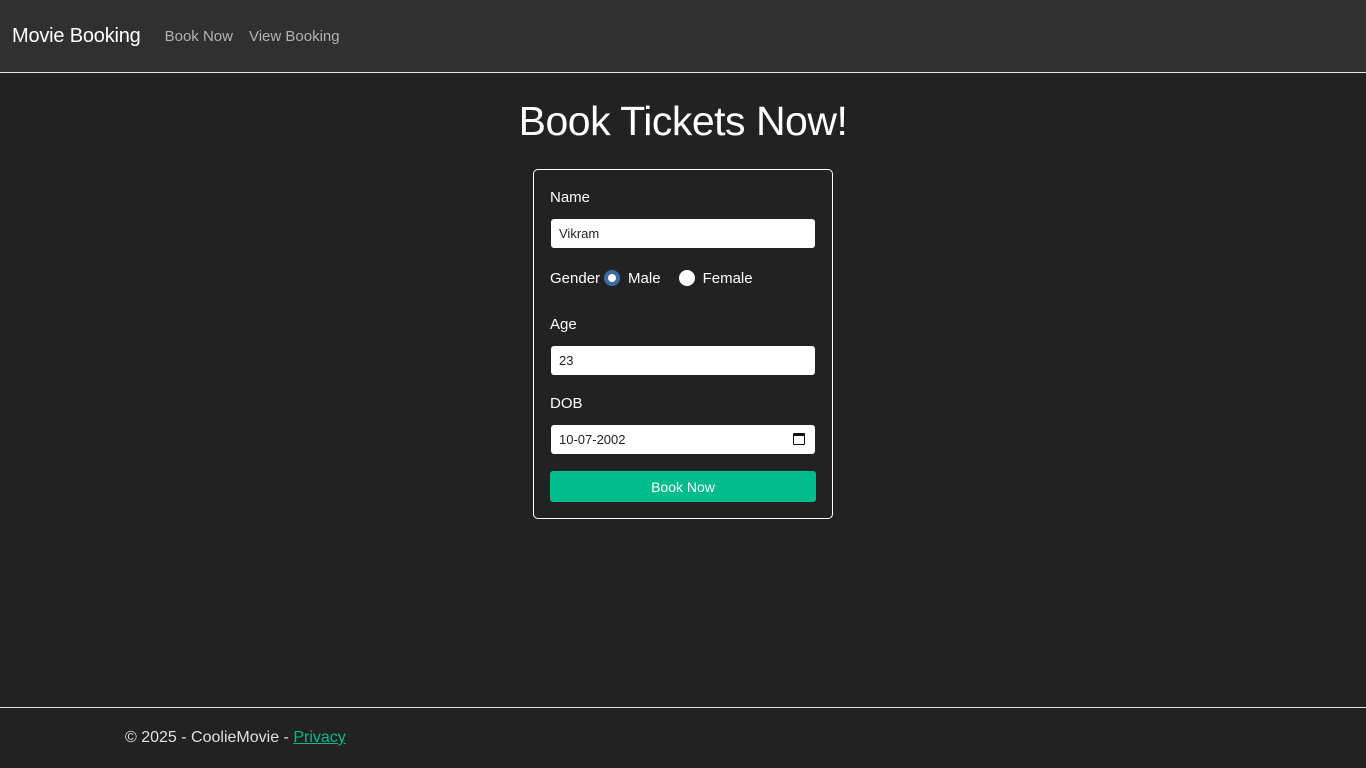 The height and width of the screenshot is (768, 1366). Describe the element at coordinates (683, 486) in the screenshot. I see `book-now-button: Book Now` at that location.